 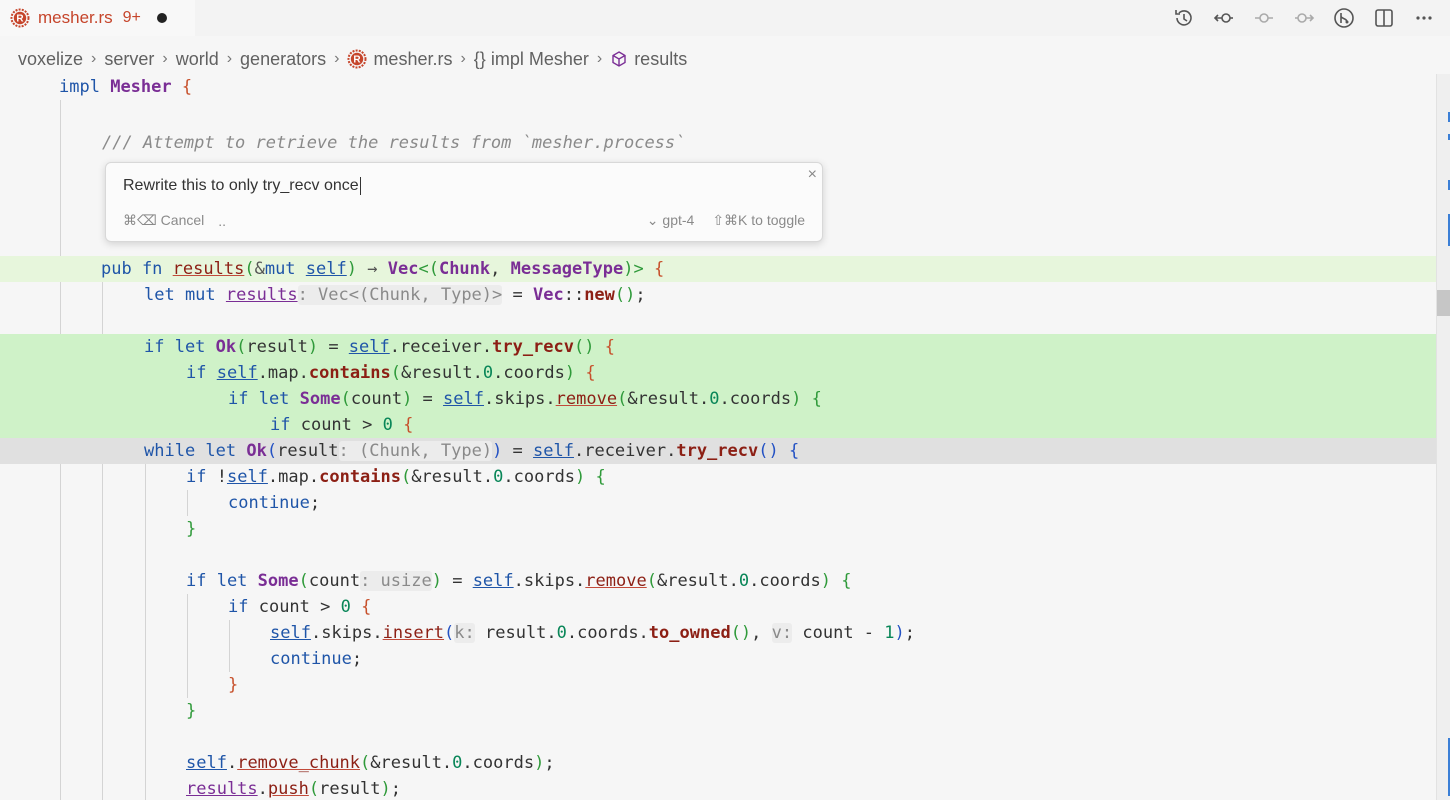 I want to click on history-icon, so click(x=1184, y=18).